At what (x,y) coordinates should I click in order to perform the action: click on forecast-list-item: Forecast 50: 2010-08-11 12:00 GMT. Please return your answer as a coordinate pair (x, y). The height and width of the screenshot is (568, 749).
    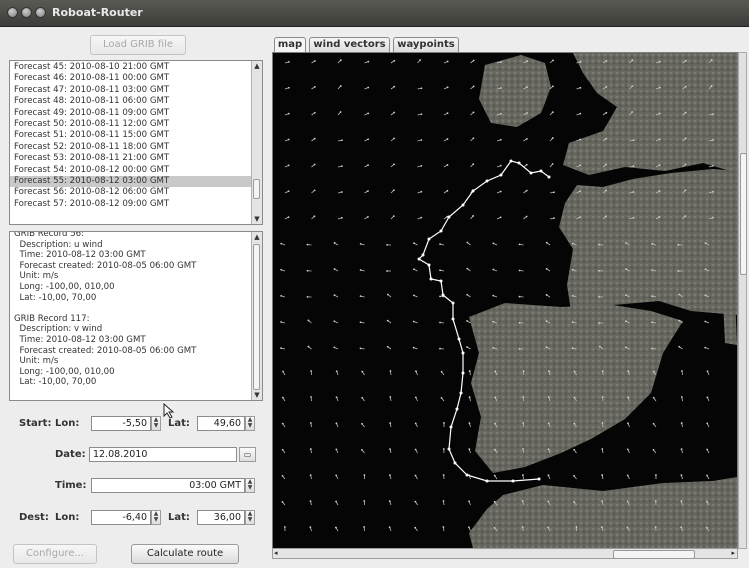
    Looking at the image, I should click on (136, 124).